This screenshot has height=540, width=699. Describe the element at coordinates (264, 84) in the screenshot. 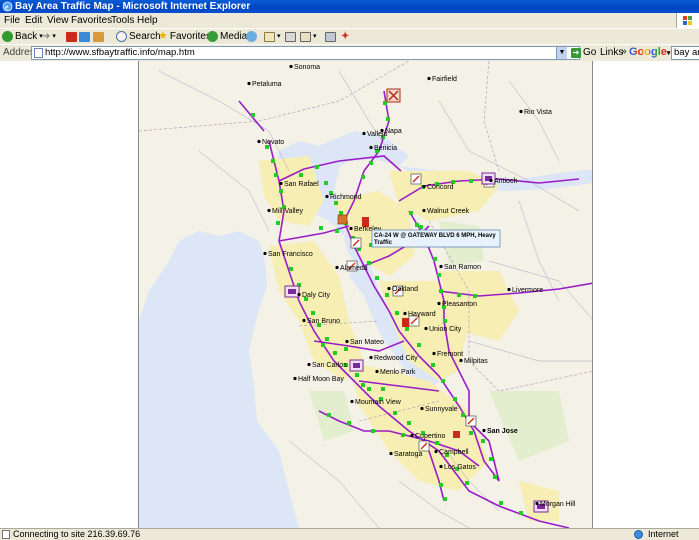

I see `city-marker: Petaluma` at that location.